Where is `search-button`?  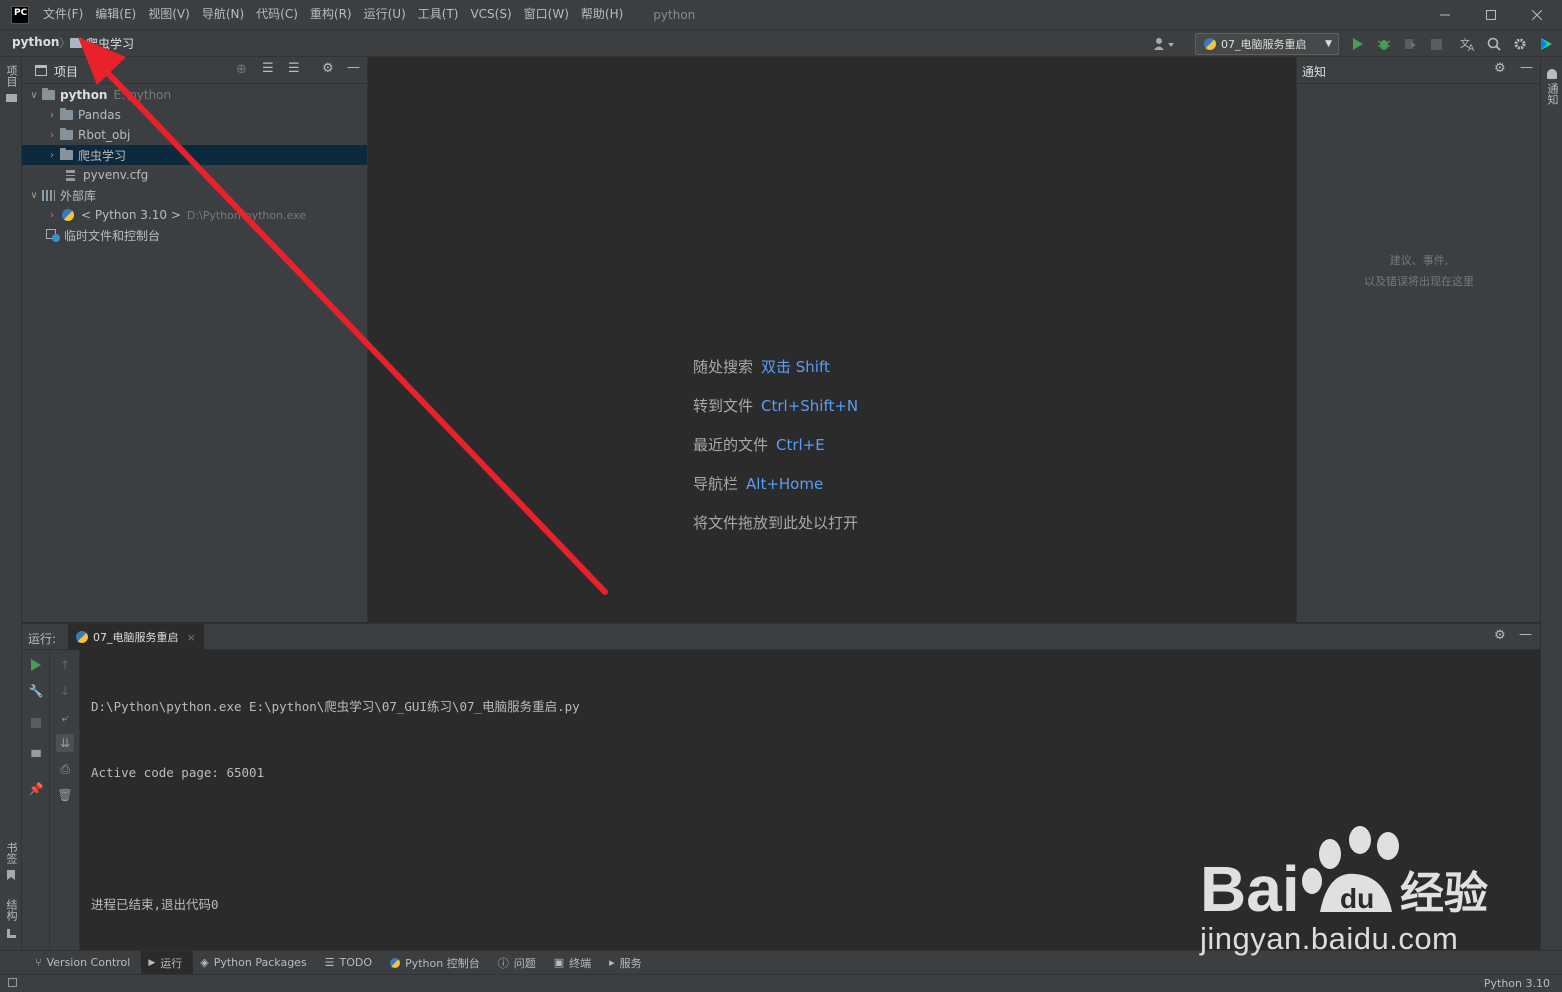 search-button is located at coordinates (1494, 44).